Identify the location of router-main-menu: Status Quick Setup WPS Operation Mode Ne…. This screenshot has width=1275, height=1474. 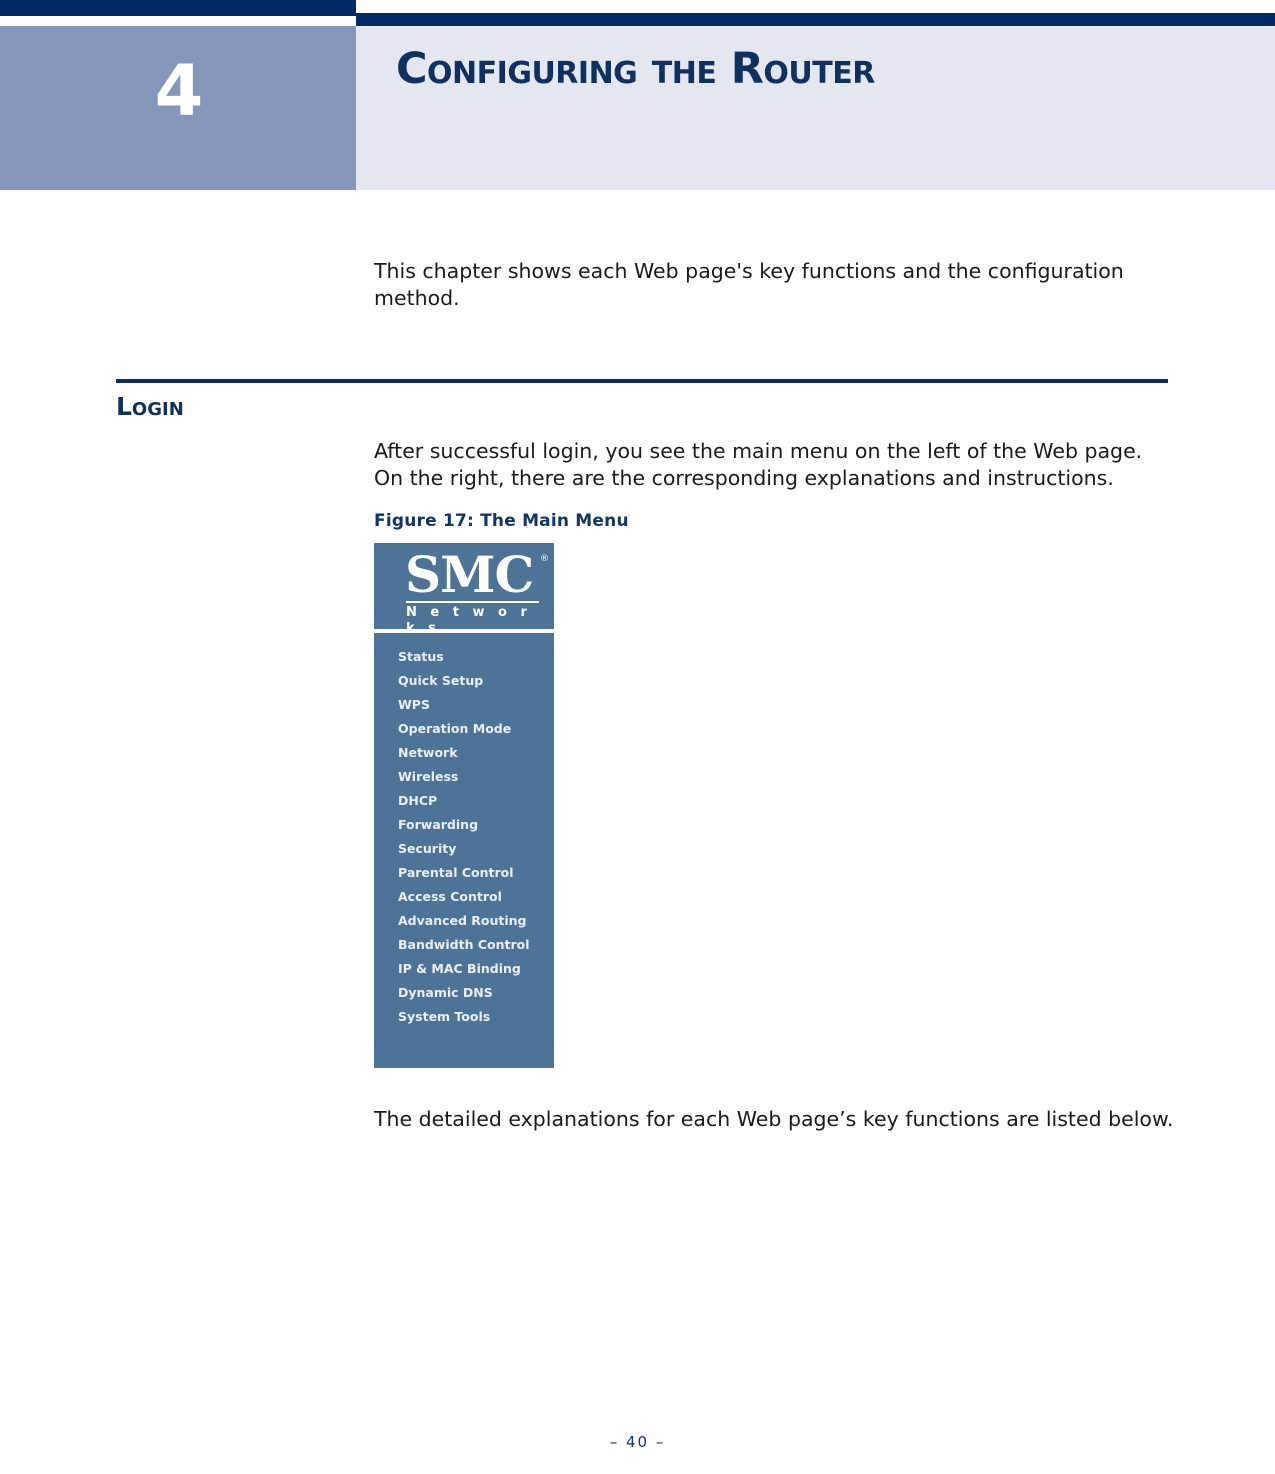
(464, 850).